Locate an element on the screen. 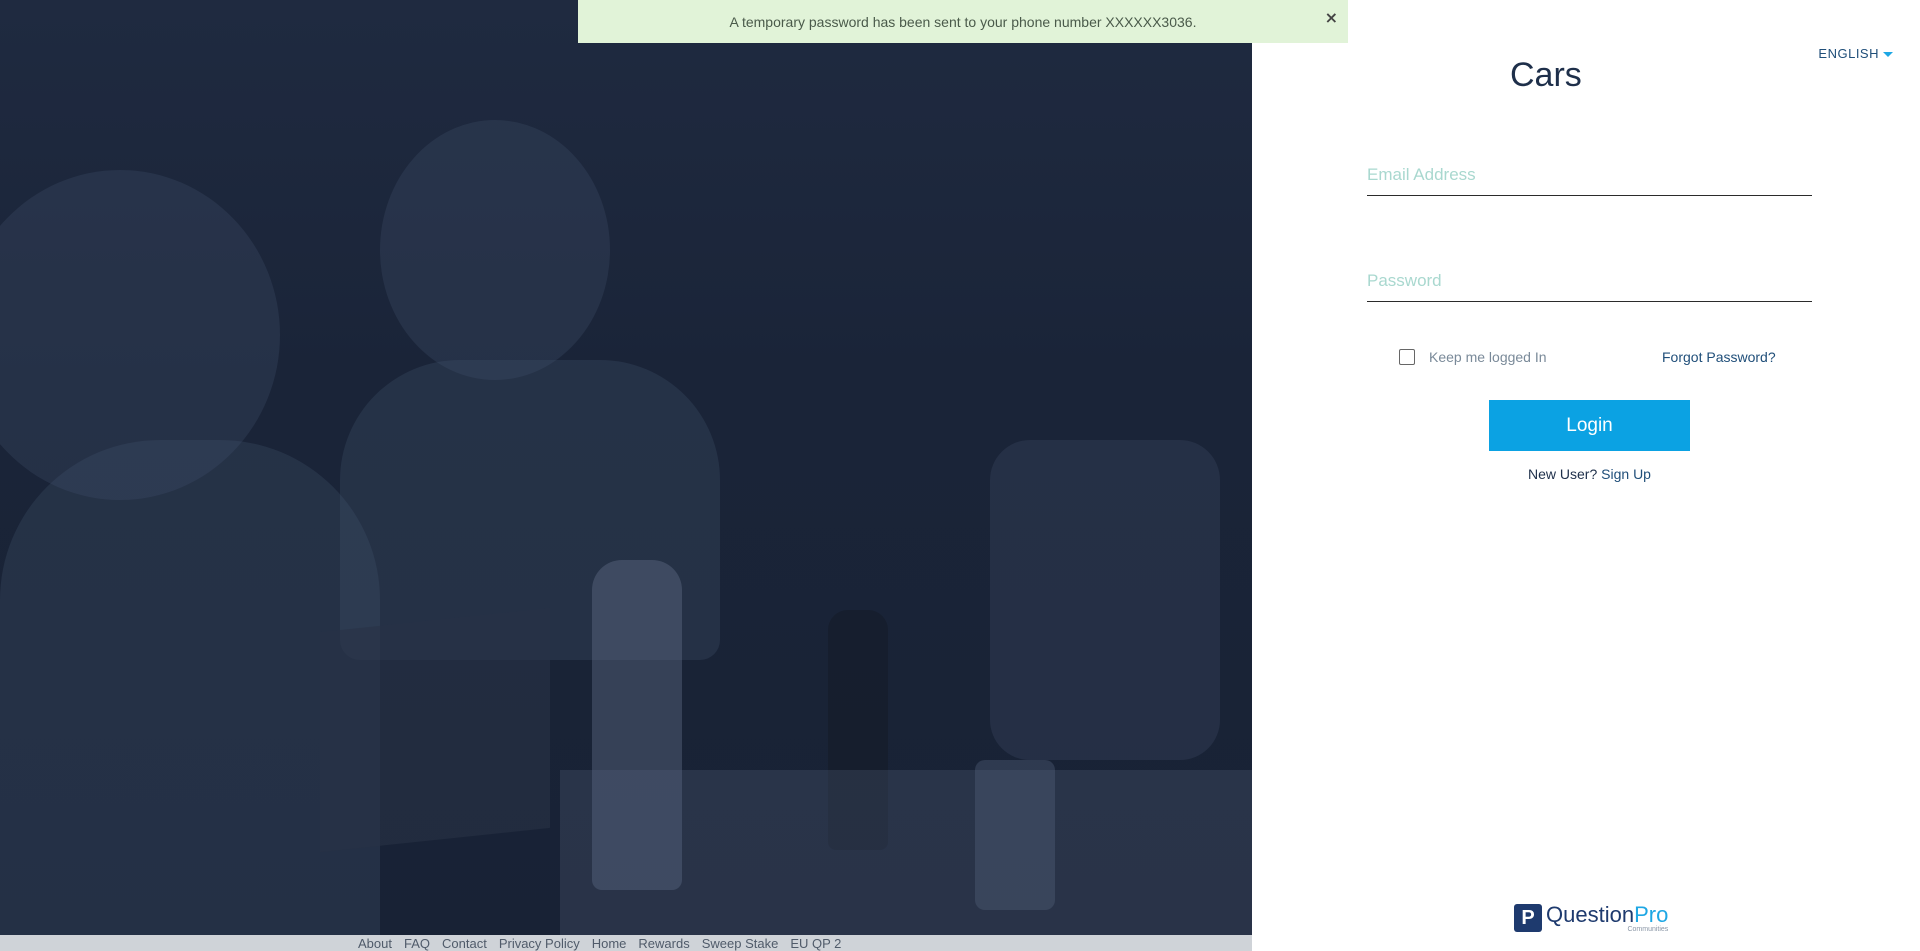  footer-link-eu-qp2: EU QP 2 is located at coordinates (815, 943).